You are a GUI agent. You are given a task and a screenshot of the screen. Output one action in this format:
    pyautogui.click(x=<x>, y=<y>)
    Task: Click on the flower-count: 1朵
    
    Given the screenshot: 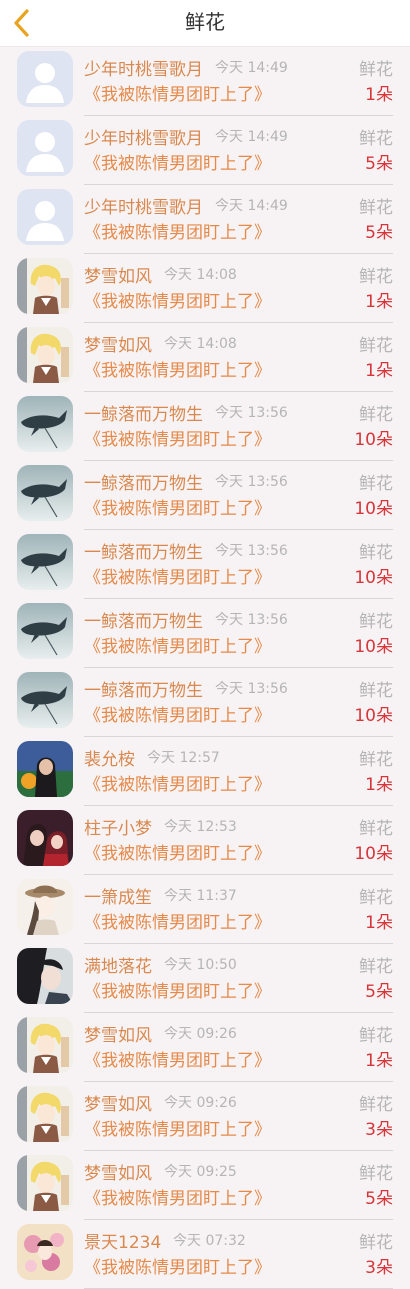 What is the action you would take?
    pyautogui.click(x=379, y=923)
    